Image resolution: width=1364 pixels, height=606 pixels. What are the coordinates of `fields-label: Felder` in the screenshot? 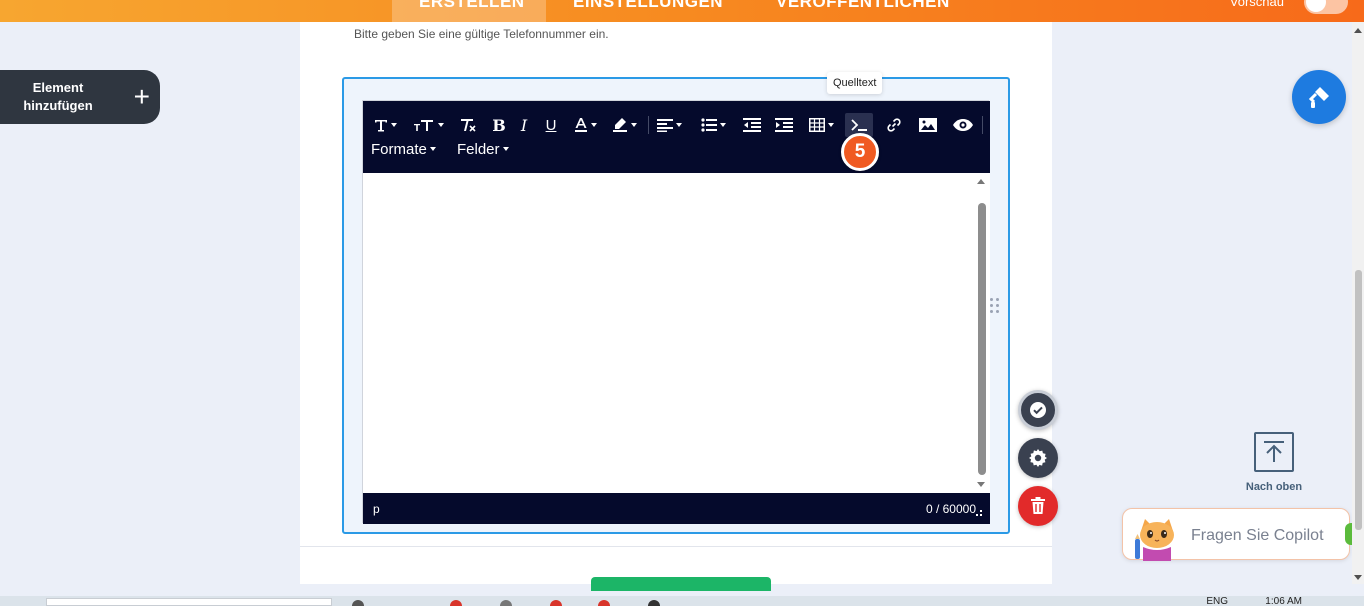 It's located at (478, 149).